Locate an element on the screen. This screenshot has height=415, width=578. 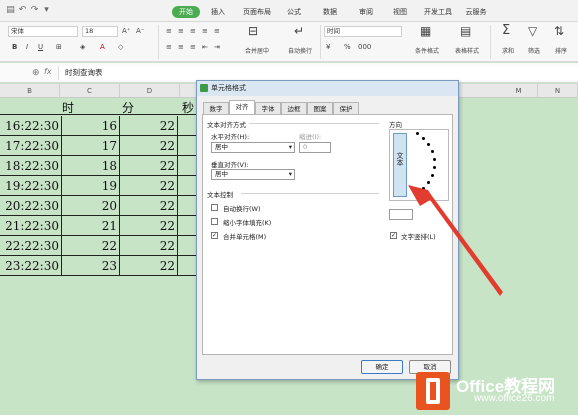
header-minute: 分 is located at coordinates (128, 107).